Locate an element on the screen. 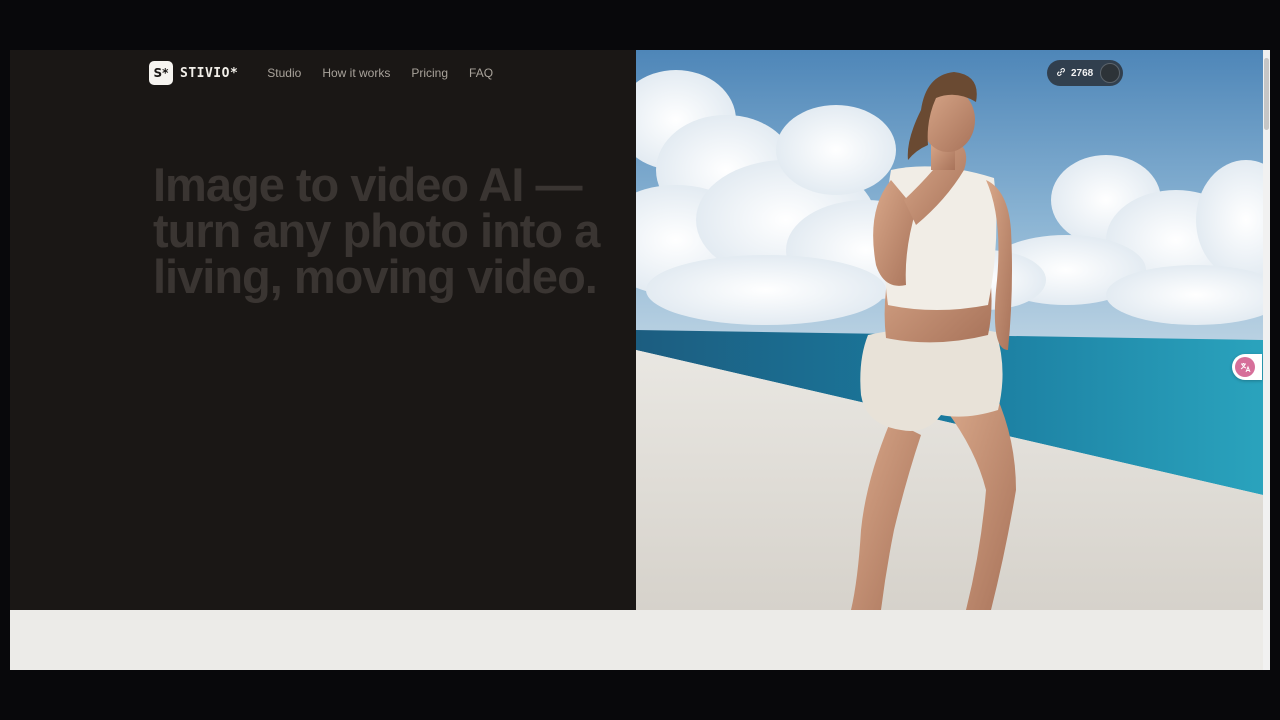 Image resolution: width=1280 pixels, height=720 pixels. headline-line-2: turn any photo into a is located at coordinates (376, 230).